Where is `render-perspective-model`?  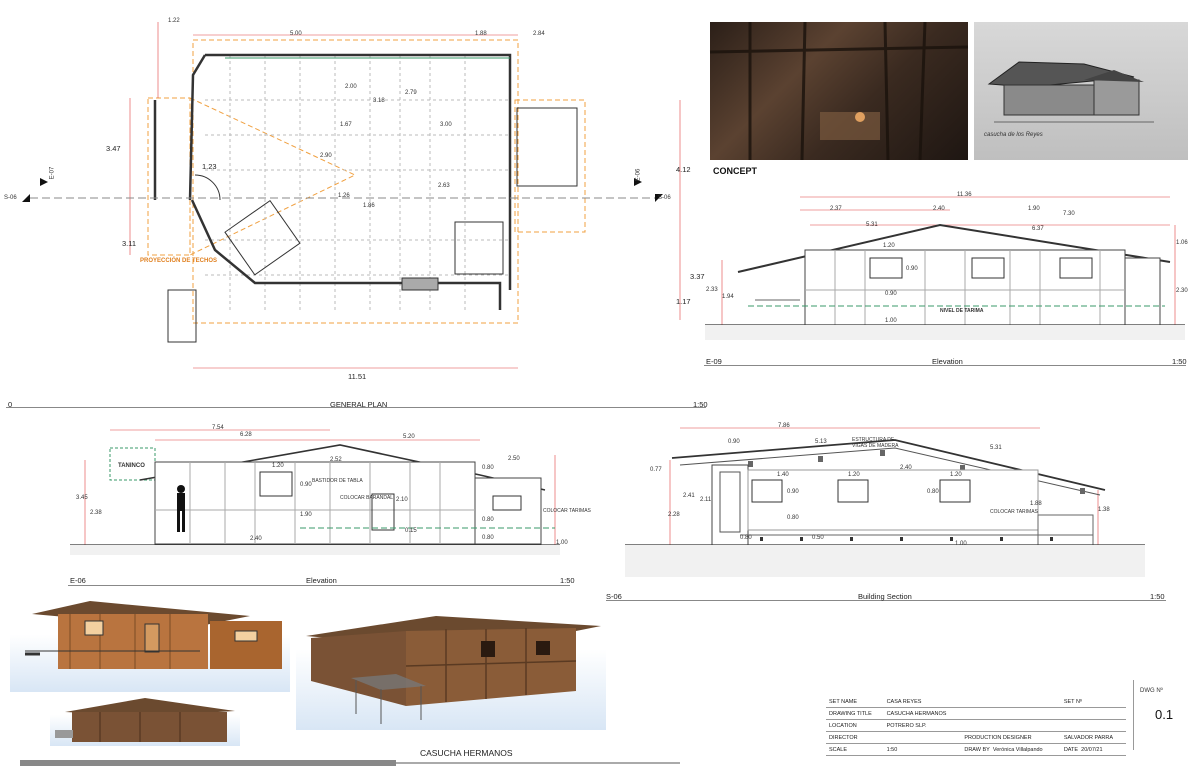
render-perspective-model is located at coordinates (453, 670).